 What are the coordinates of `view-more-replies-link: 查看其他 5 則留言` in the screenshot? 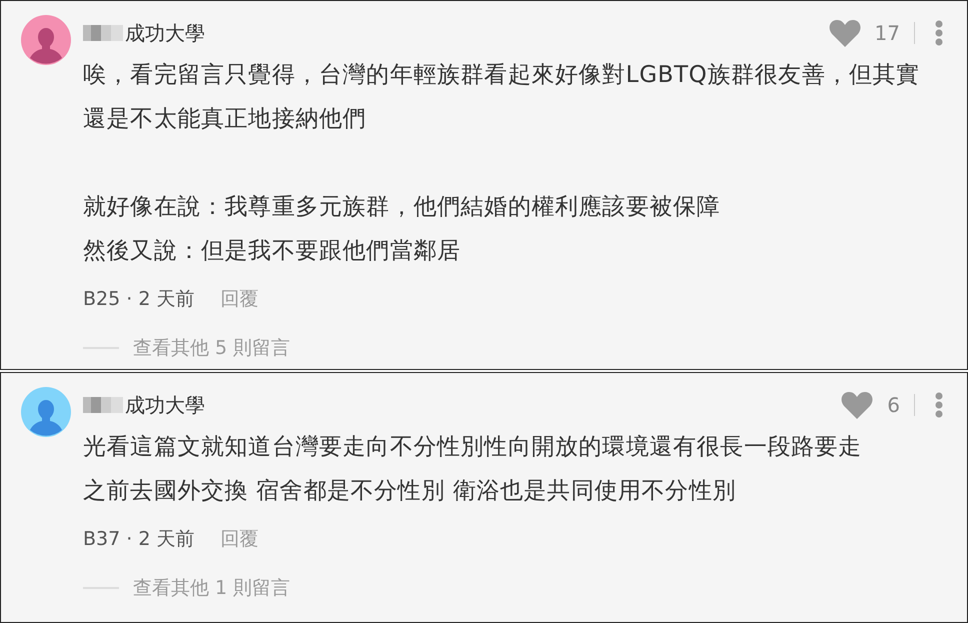 It's located at (211, 348).